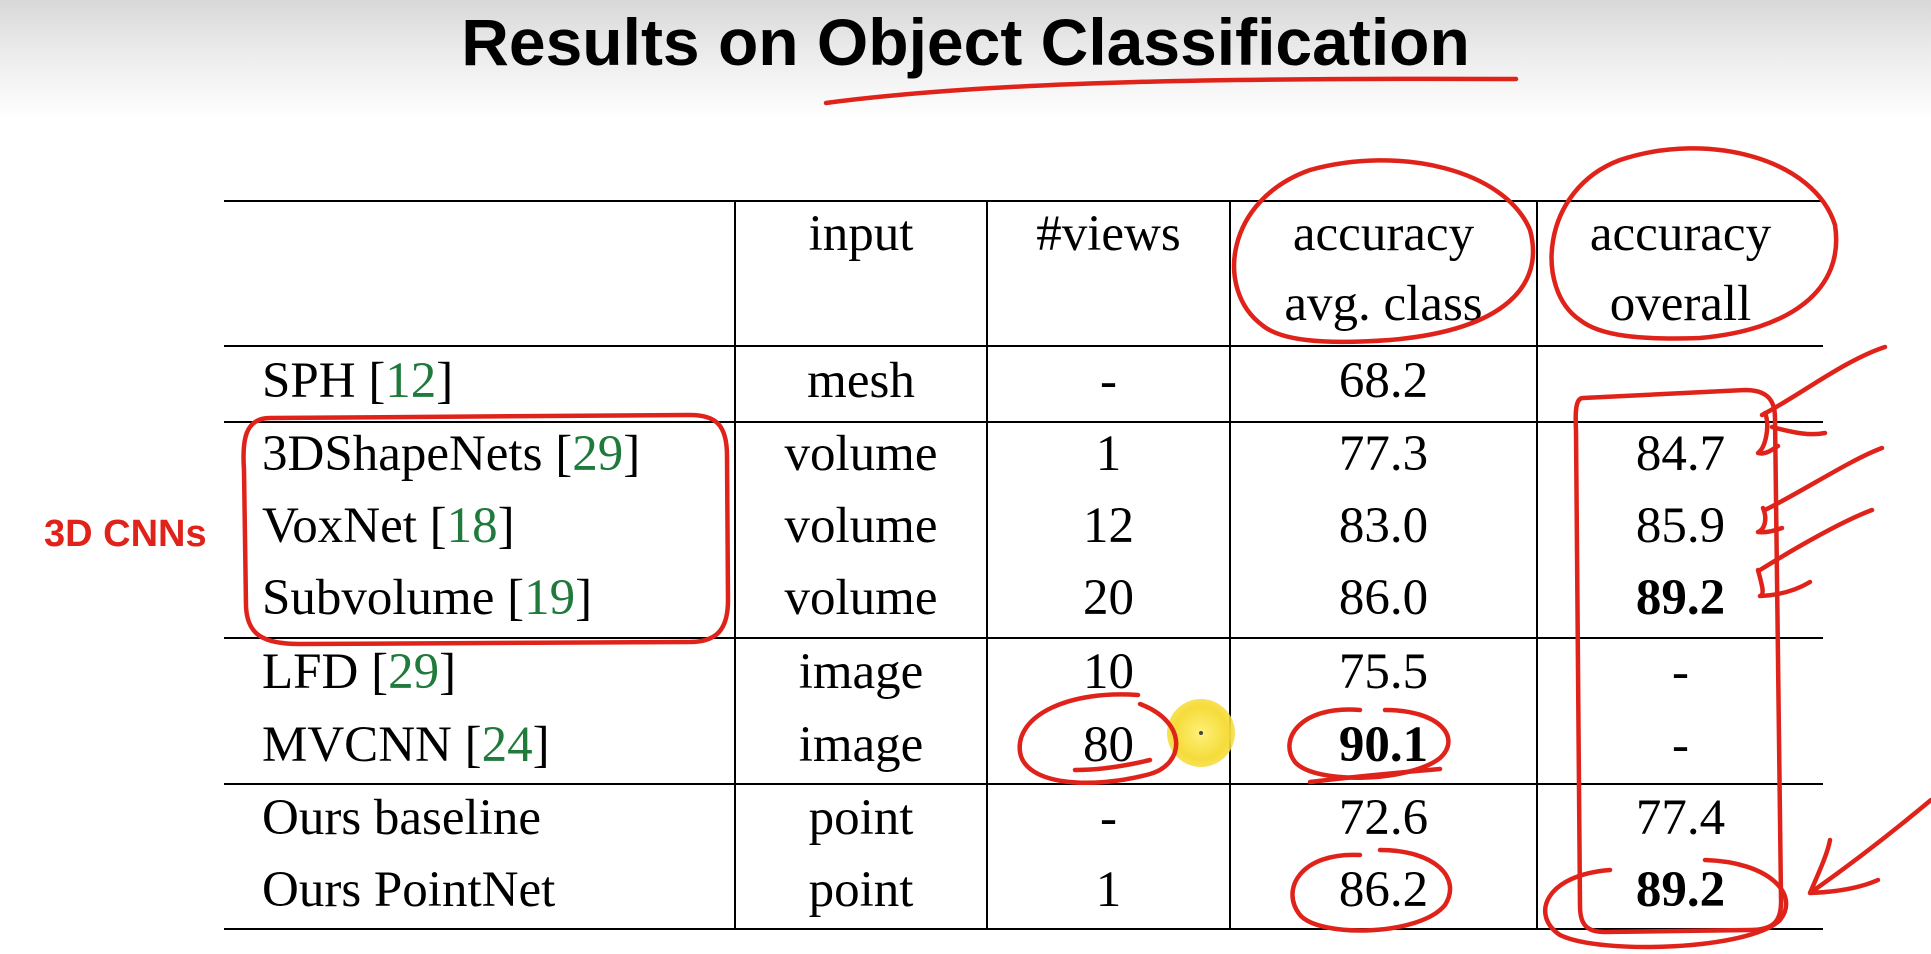 Image resolution: width=1931 pixels, height=954 pixels. Describe the element at coordinates (1383, 251) in the screenshot. I see `accuracy-class-ellipse` at that location.